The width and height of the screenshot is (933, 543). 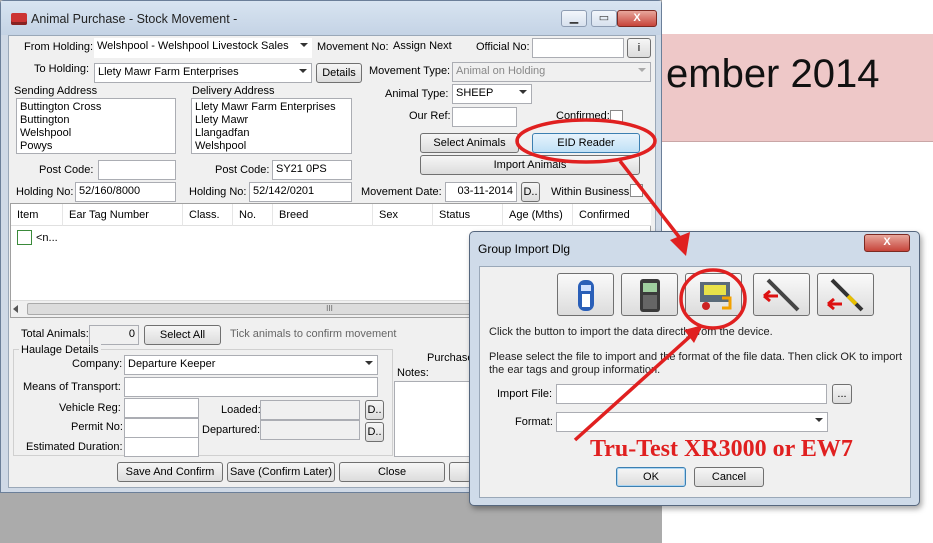 I want to click on device-button-circle, so click(x=713, y=299).